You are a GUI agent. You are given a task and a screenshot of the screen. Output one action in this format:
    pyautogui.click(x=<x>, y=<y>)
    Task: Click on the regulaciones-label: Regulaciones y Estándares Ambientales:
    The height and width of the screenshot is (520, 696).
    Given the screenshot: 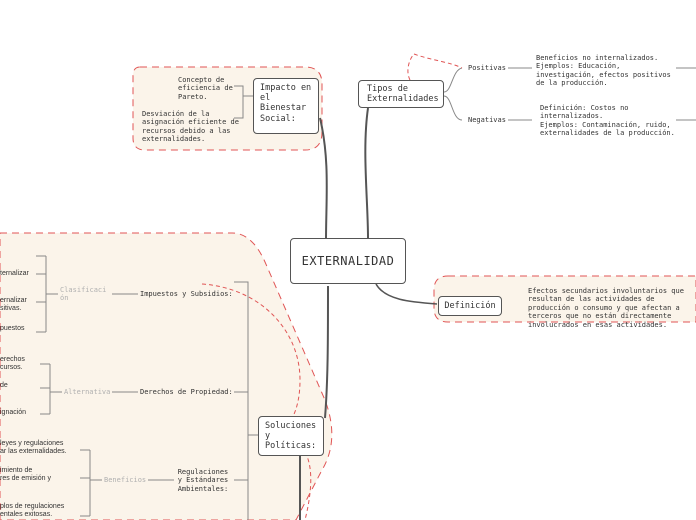 What is the action you would take?
    pyautogui.click(x=203, y=480)
    